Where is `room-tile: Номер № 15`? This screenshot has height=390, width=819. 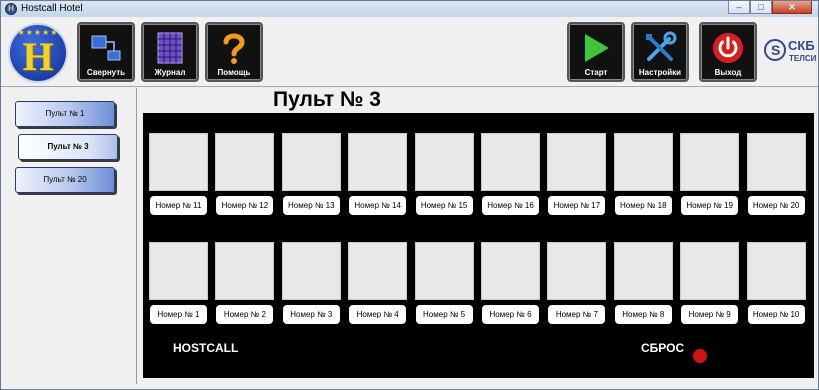
room-tile: Номер № 15 is located at coordinates (444, 177).